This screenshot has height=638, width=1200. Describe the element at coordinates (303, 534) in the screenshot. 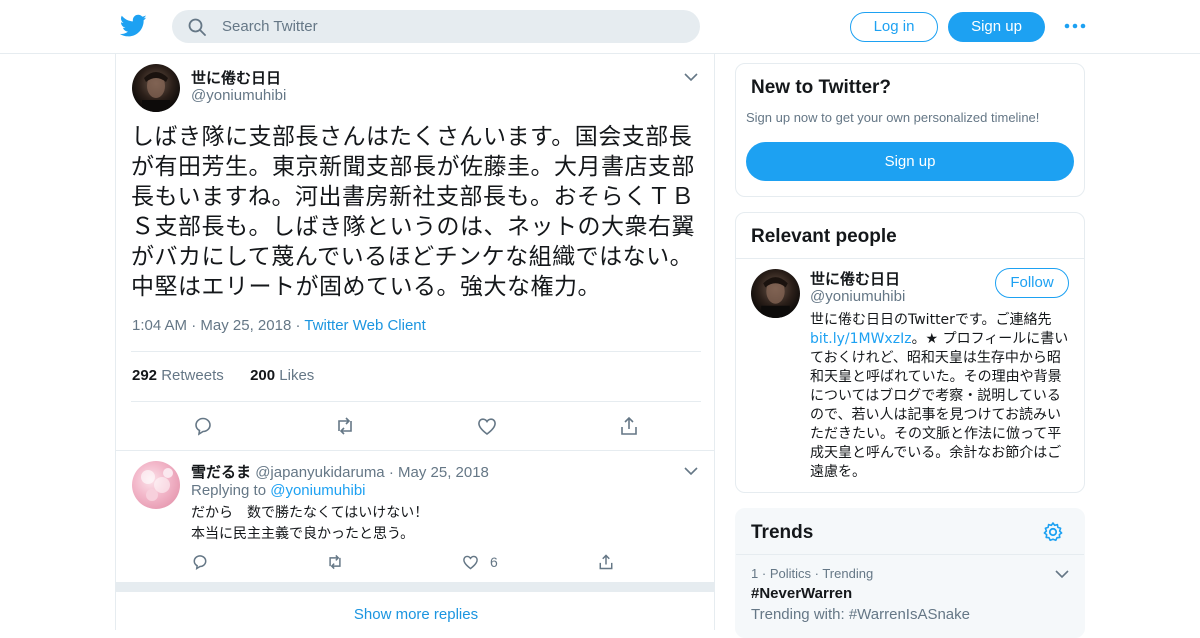

I see `reply-text-line: 本当に民主主義で良かったと思う。` at that location.